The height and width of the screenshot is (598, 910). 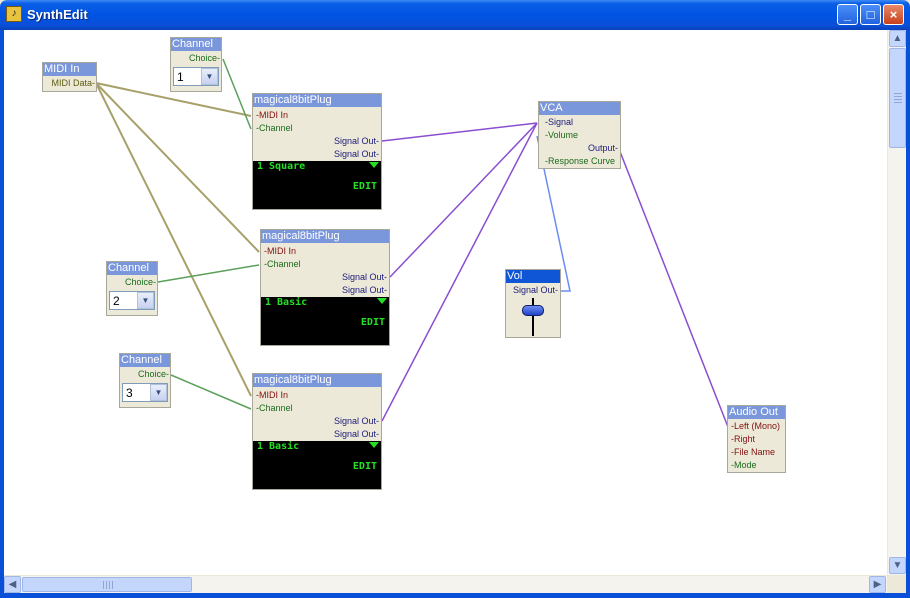 What do you see at coordinates (116, 301) in the screenshot?
I see `select-value: 2` at bounding box center [116, 301].